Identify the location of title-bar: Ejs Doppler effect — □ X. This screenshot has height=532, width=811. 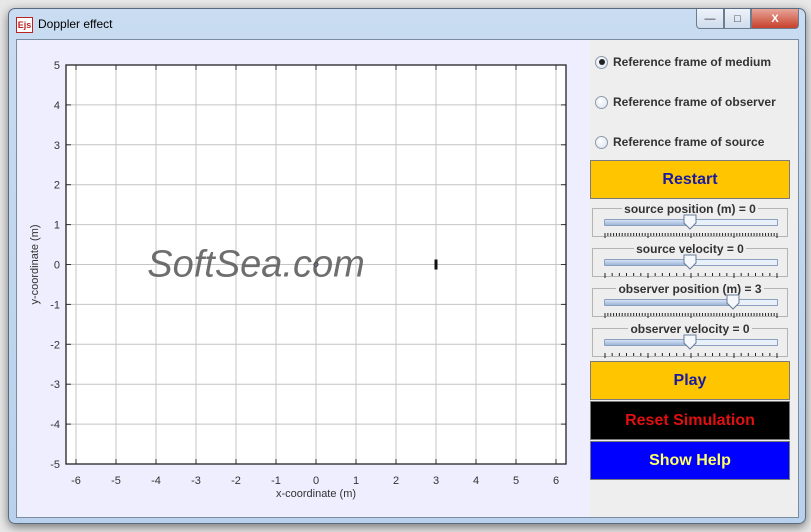
(407, 24).